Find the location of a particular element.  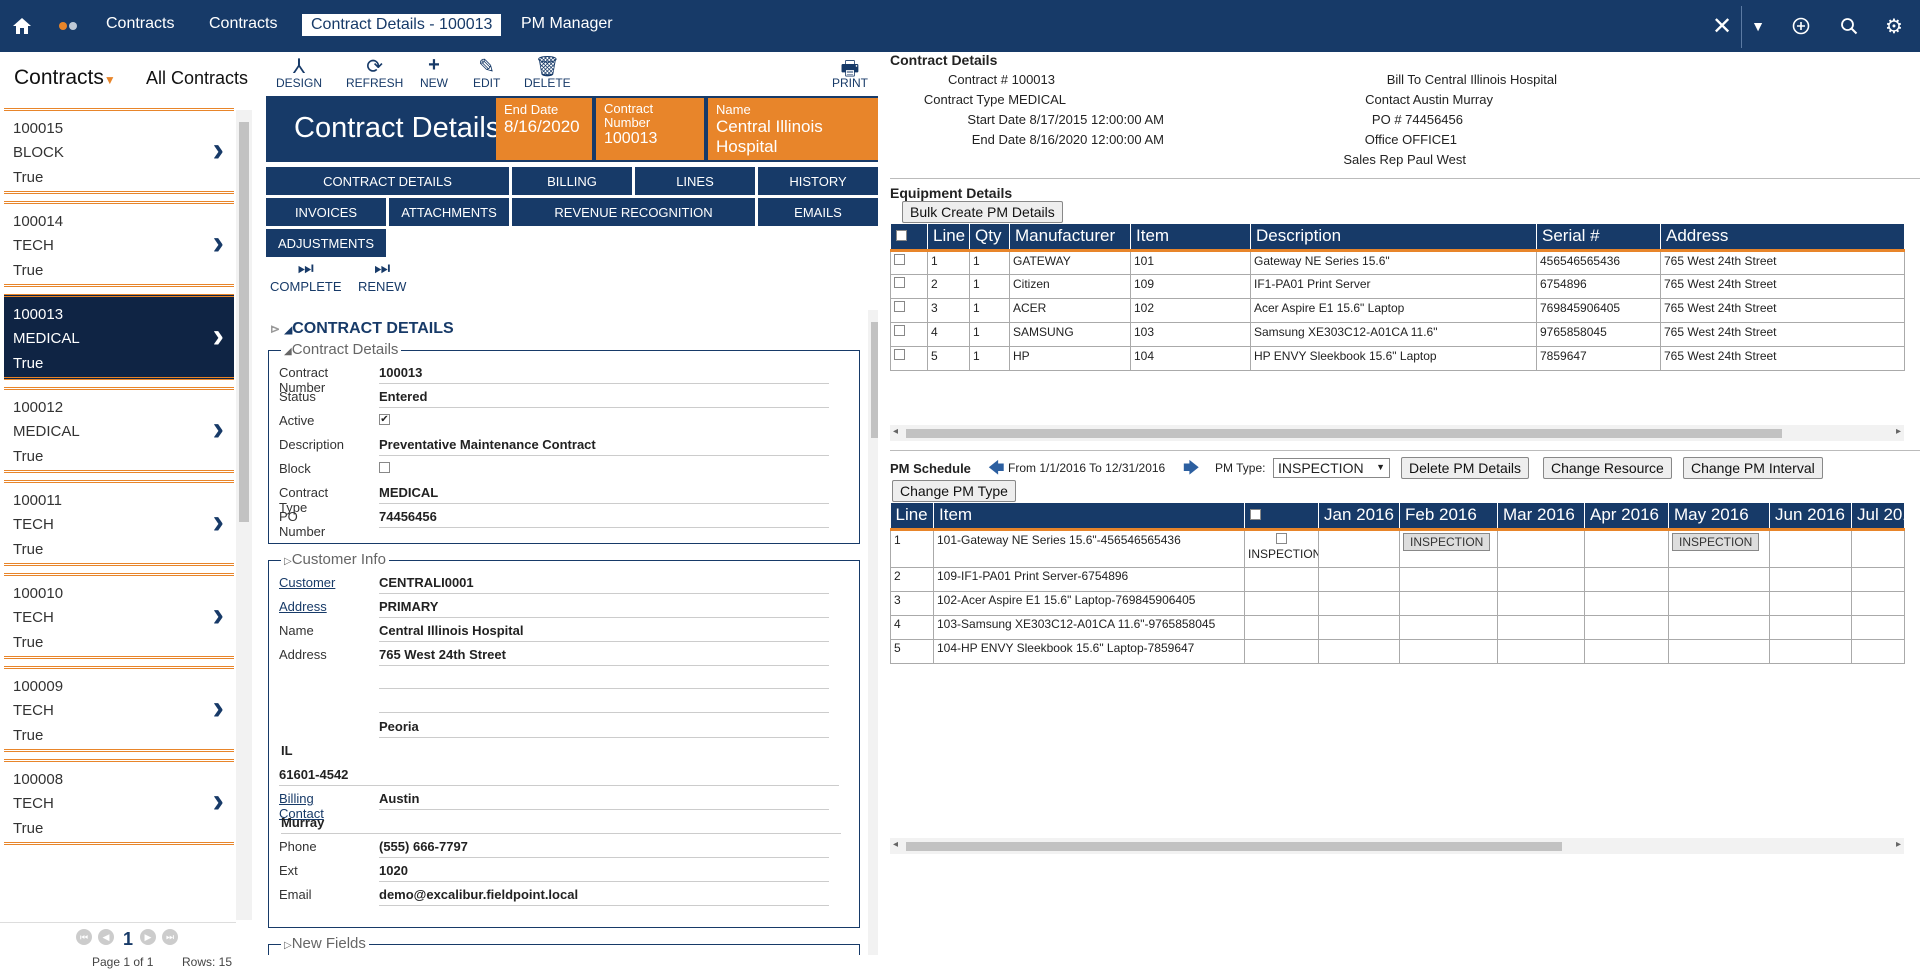

home-icon is located at coordinates (22, 26).